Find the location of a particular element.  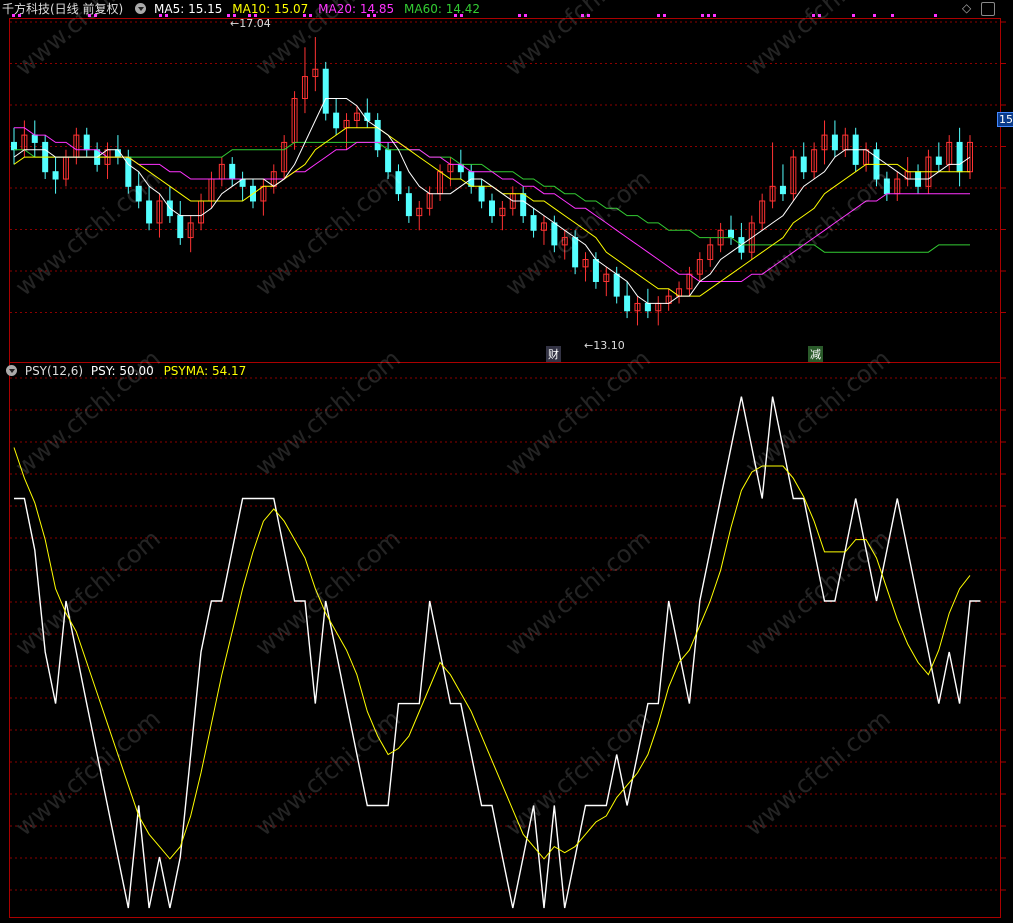

high-price-label: ←17.04 is located at coordinates (250, 23).